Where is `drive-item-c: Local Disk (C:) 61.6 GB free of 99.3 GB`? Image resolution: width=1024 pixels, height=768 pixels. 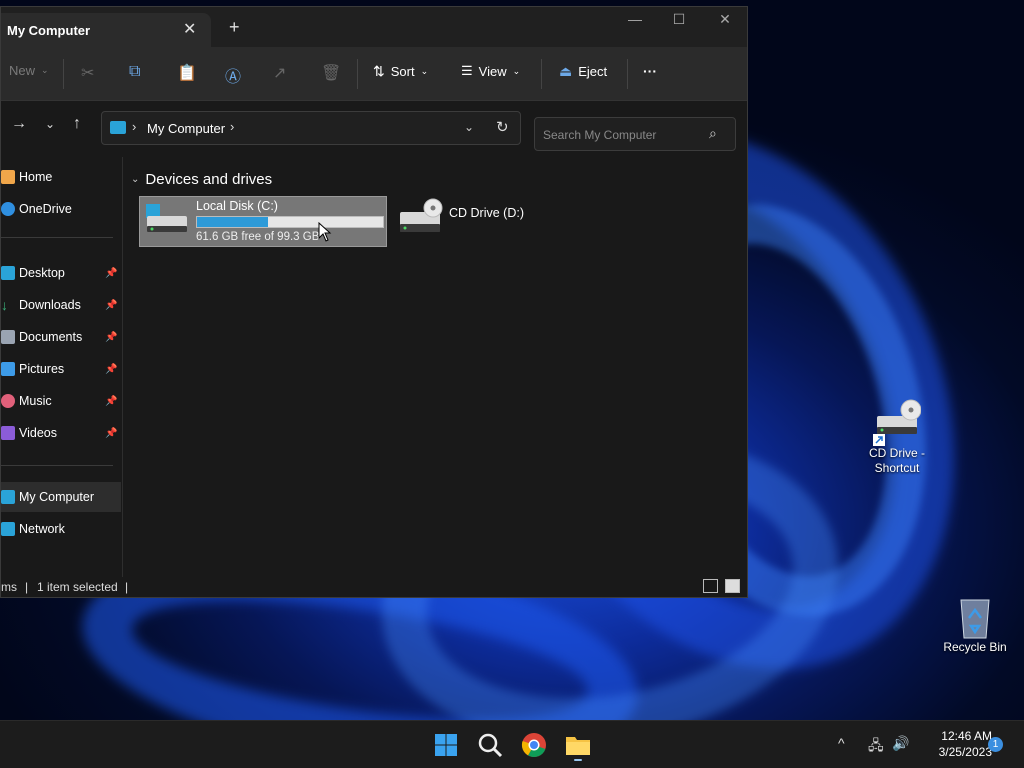
drive-item-c: Local Disk (C:) 61.6 GB free of 99.3 GB is located at coordinates (263, 221).